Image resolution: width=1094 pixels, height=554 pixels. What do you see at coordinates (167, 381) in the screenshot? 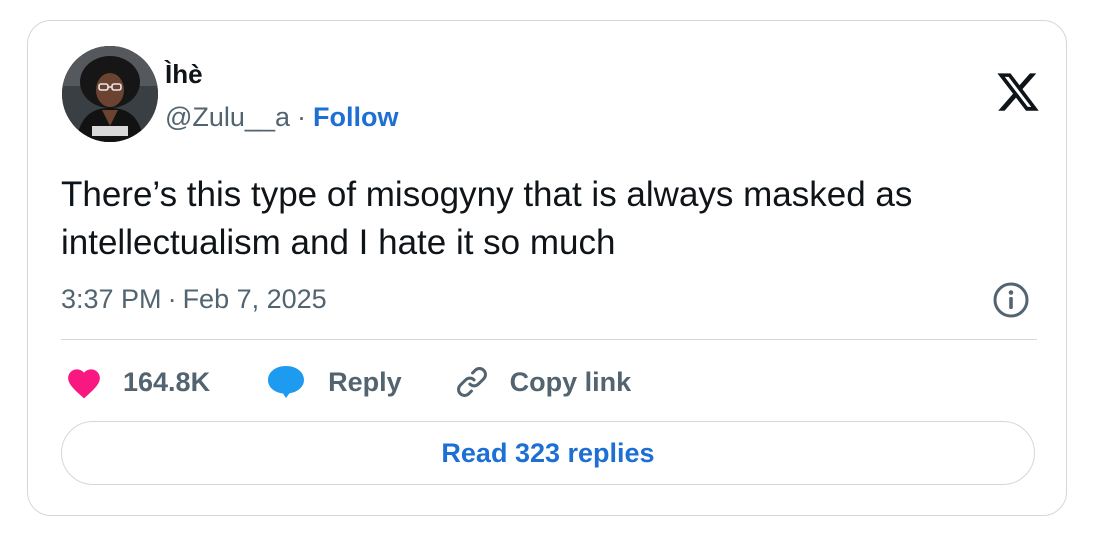
I see `like-count: 164.8K` at bounding box center [167, 381].